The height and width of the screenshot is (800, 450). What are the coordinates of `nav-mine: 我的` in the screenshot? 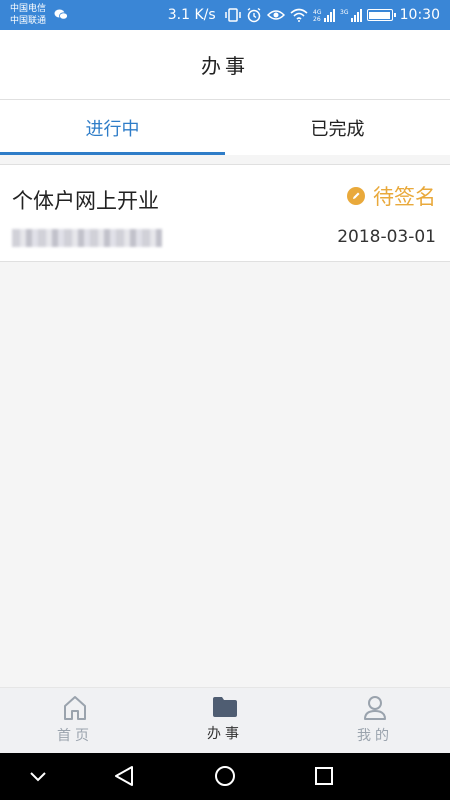 It's located at (375, 720).